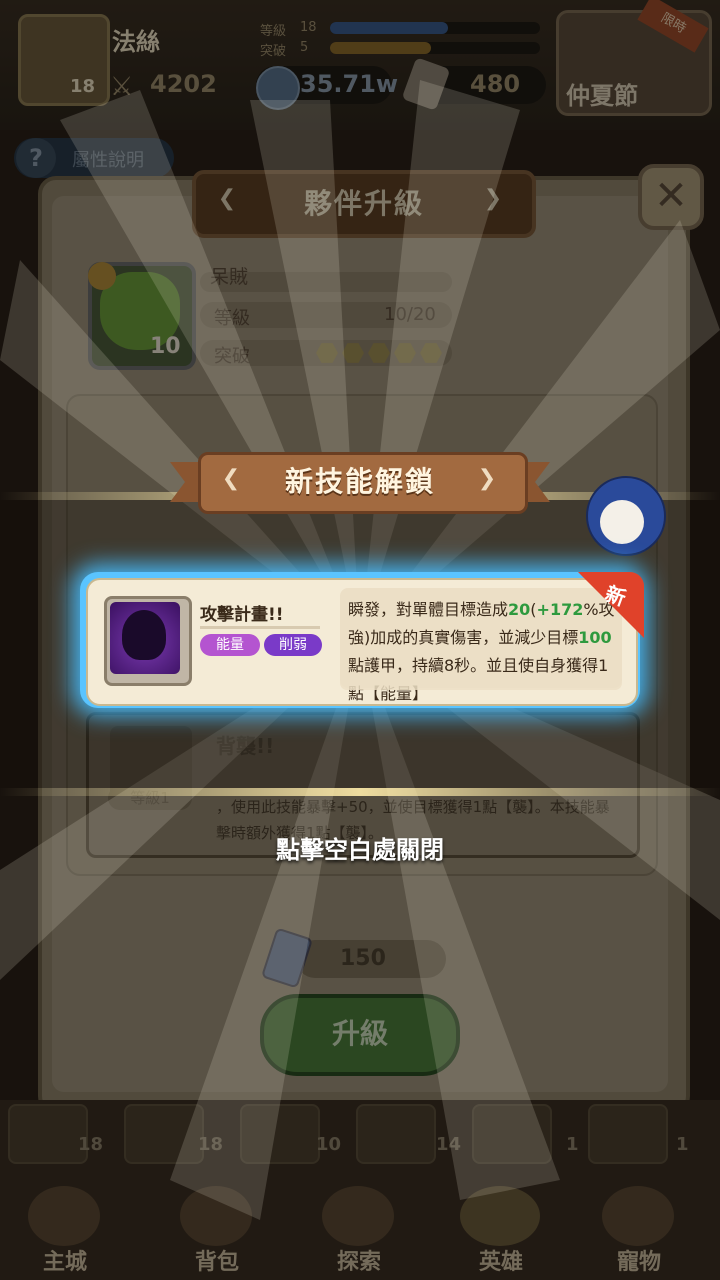 The image size is (720, 1280). What do you see at coordinates (144, 635) in the screenshot?
I see `shadow-figure-icon` at bounding box center [144, 635].